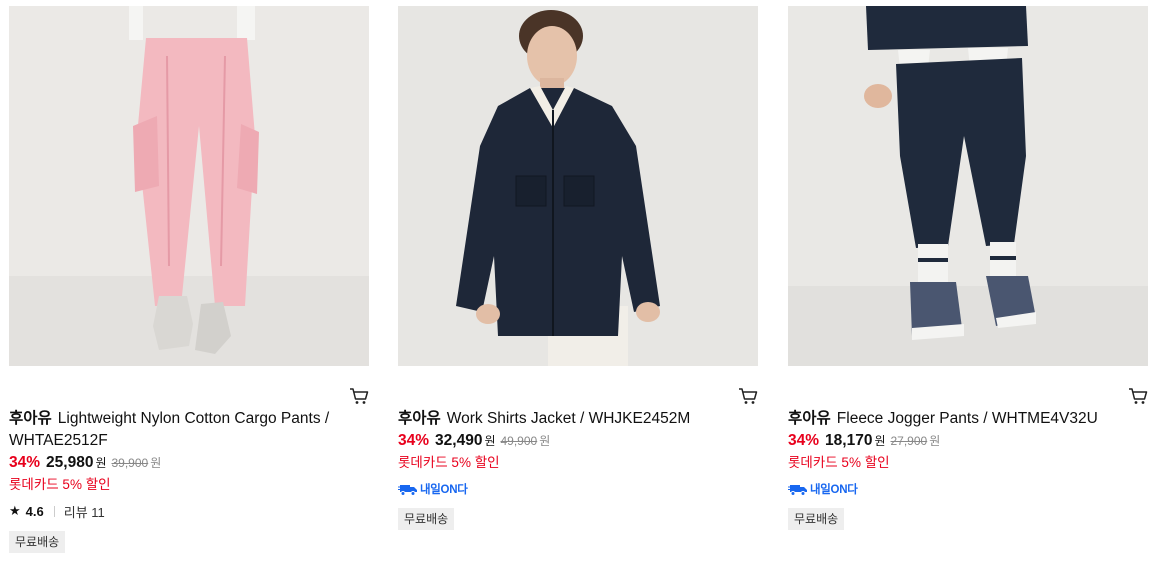 The image size is (1153, 564). I want to click on original-price: 39,900, so click(130, 463).